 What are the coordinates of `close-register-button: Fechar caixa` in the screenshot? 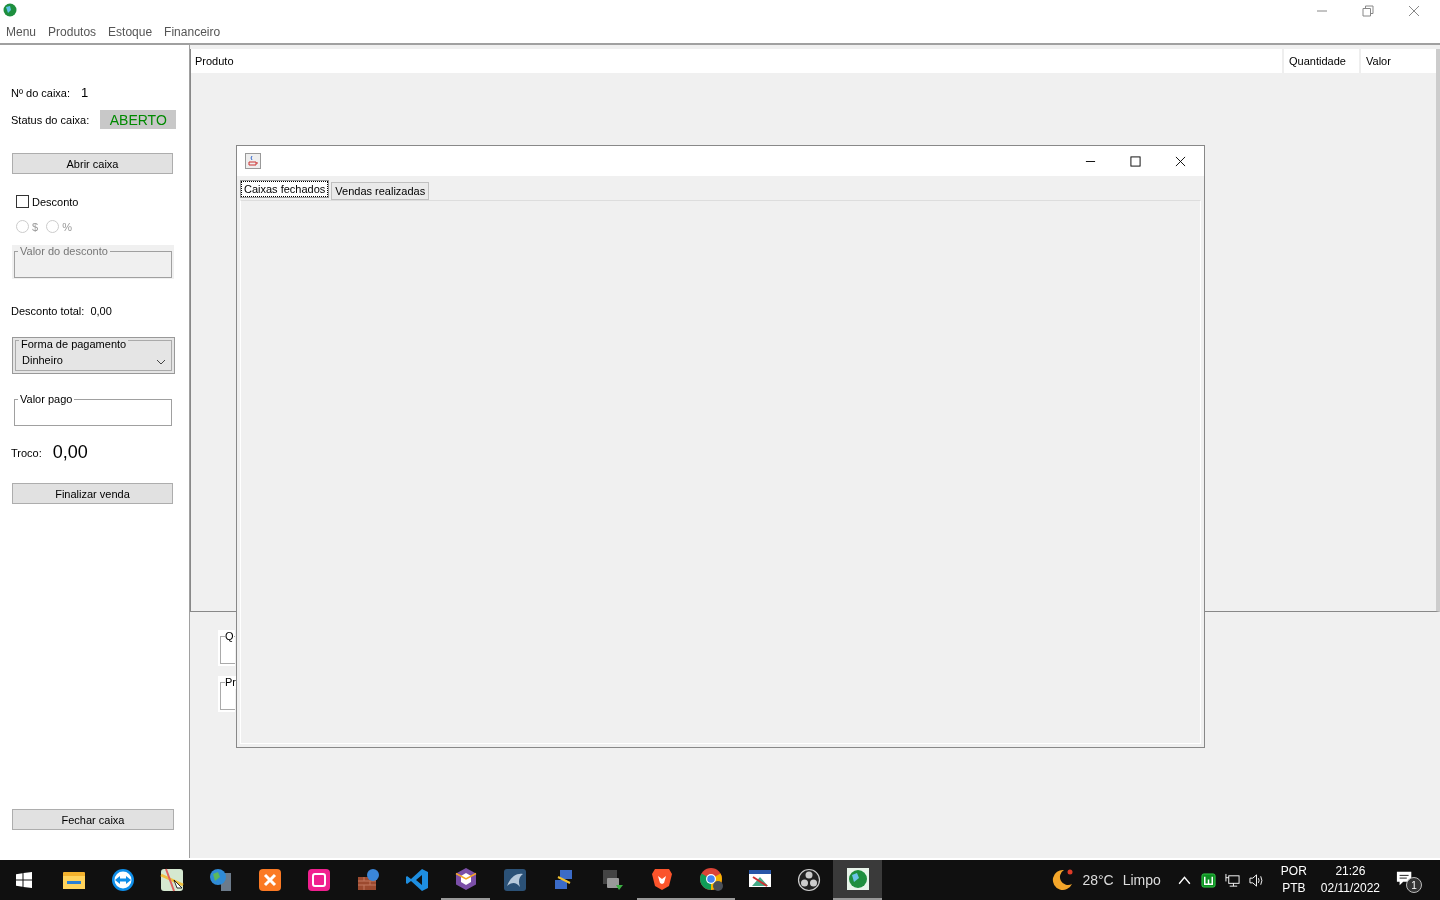 It's located at (93, 819).